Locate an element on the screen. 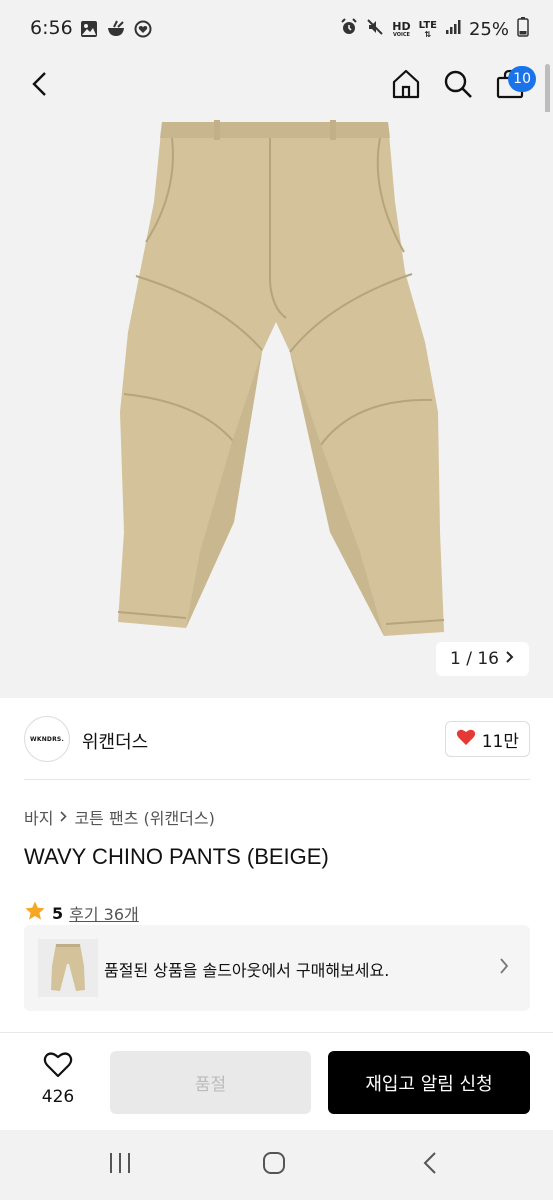  soldout-button: 품절 is located at coordinates (210, 1082).